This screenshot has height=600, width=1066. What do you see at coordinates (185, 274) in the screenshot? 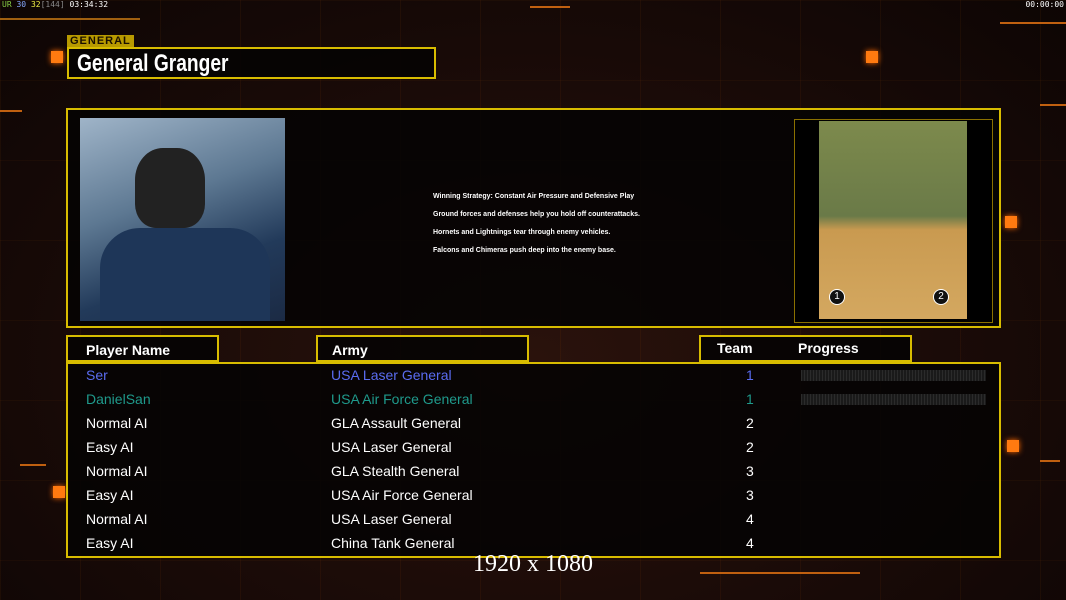
I see `portrait-uniform` at bounding box center [185, 274].